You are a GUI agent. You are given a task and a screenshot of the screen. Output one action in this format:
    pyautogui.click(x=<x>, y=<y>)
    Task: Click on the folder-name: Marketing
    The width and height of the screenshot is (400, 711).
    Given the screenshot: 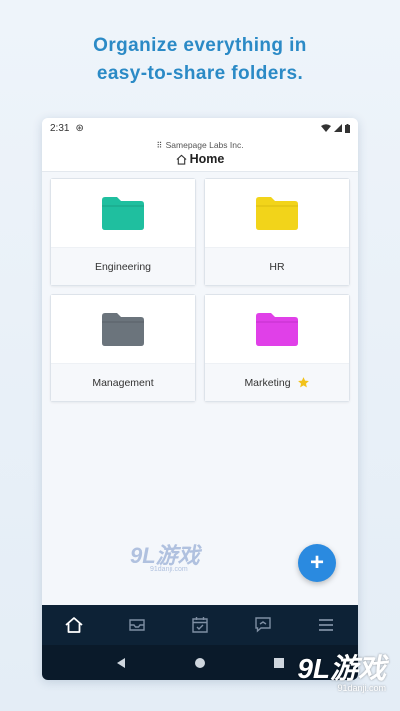 What is the action you would take?
    pyautogui.click(x=267, y=382)
    